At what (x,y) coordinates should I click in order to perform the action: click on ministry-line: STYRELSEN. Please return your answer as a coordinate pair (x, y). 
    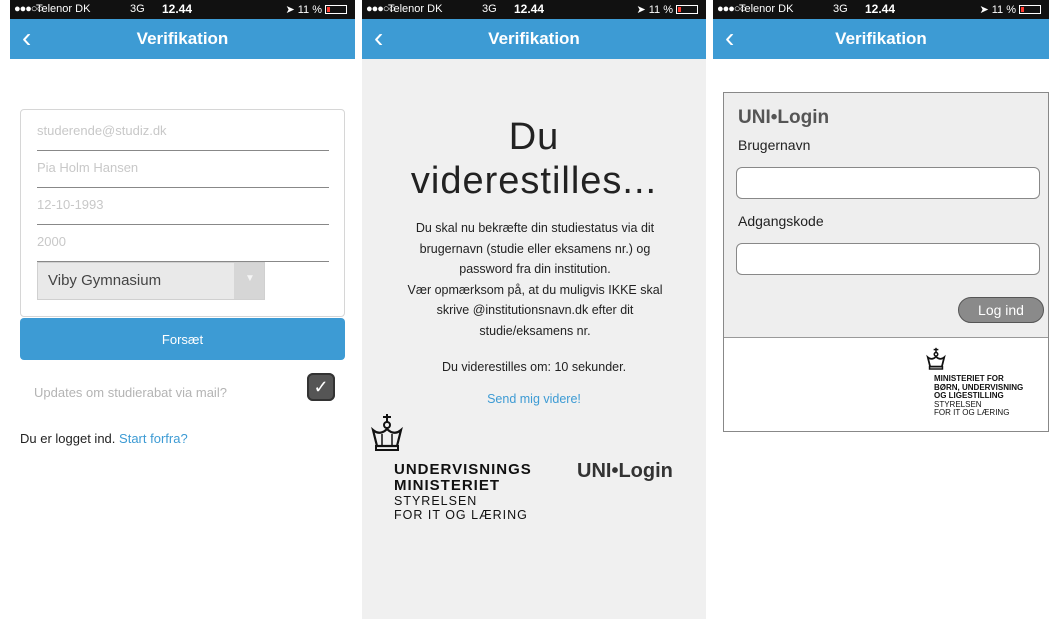
    Looking at the image, I should click on (436, 501).